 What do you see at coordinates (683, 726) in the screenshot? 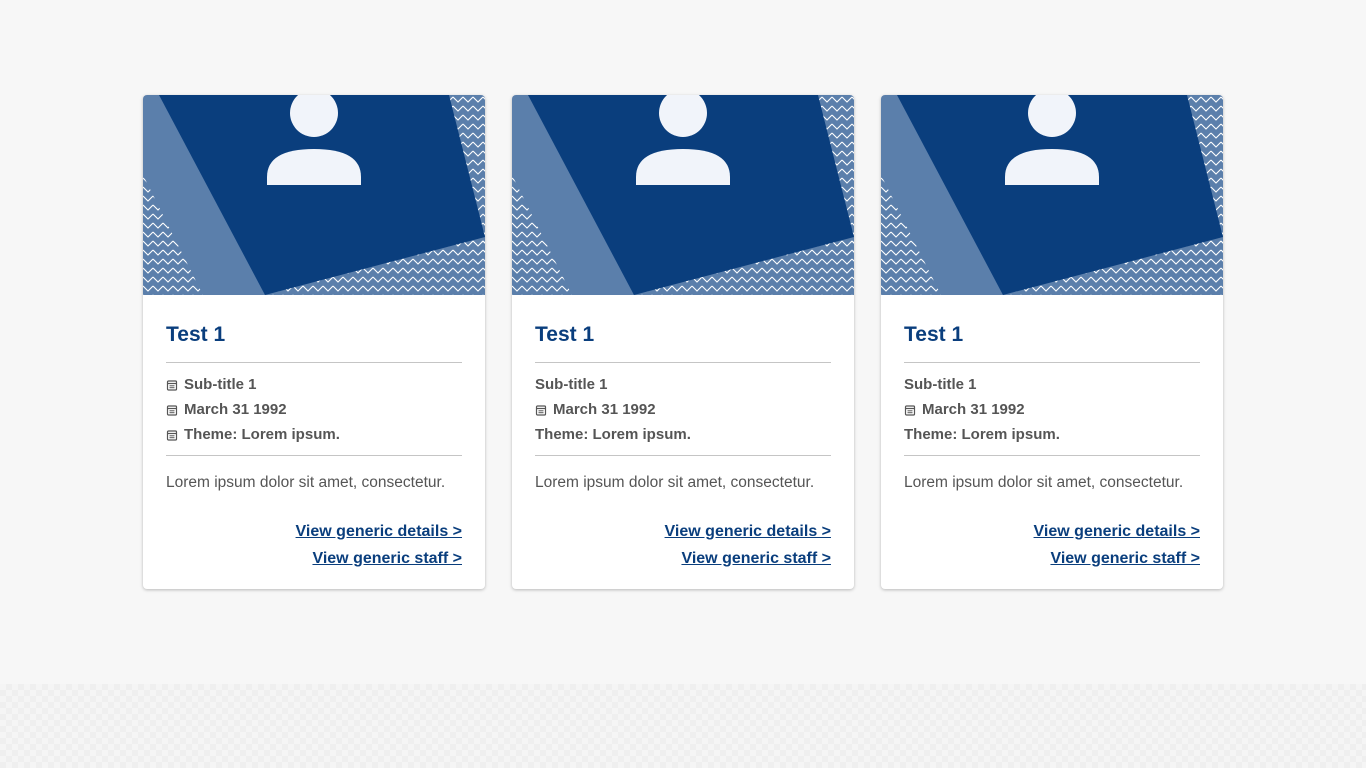
I see `footer-pattern` at bounding box center [683, 726].